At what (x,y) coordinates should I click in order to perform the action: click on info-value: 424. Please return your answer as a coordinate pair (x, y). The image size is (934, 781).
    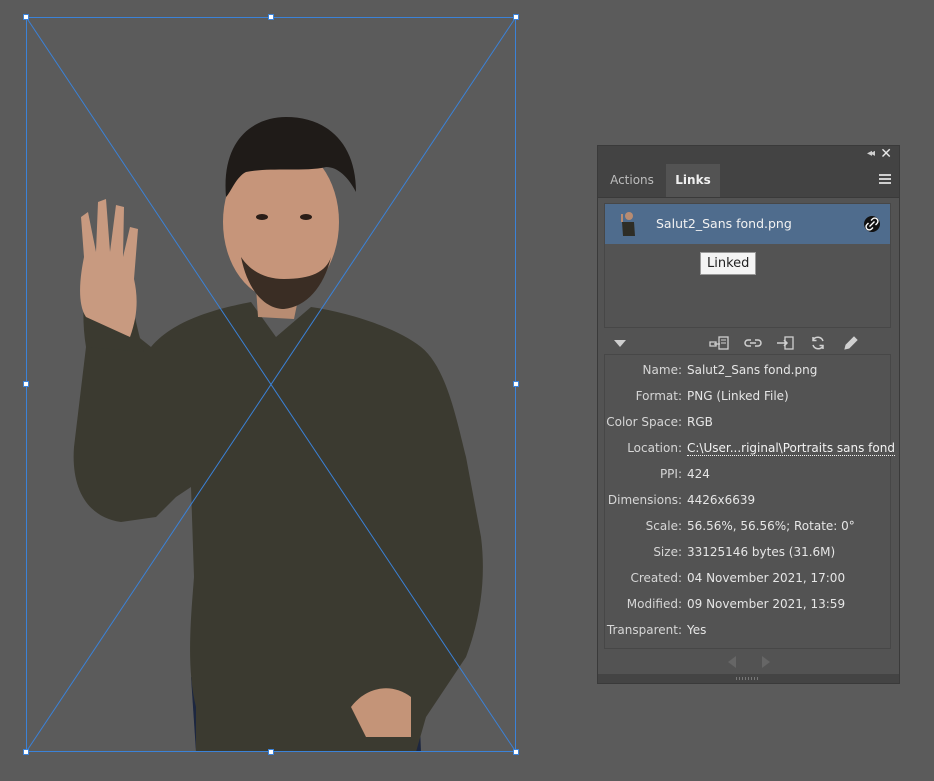
    Looking at the image, I should click on (698, 474).